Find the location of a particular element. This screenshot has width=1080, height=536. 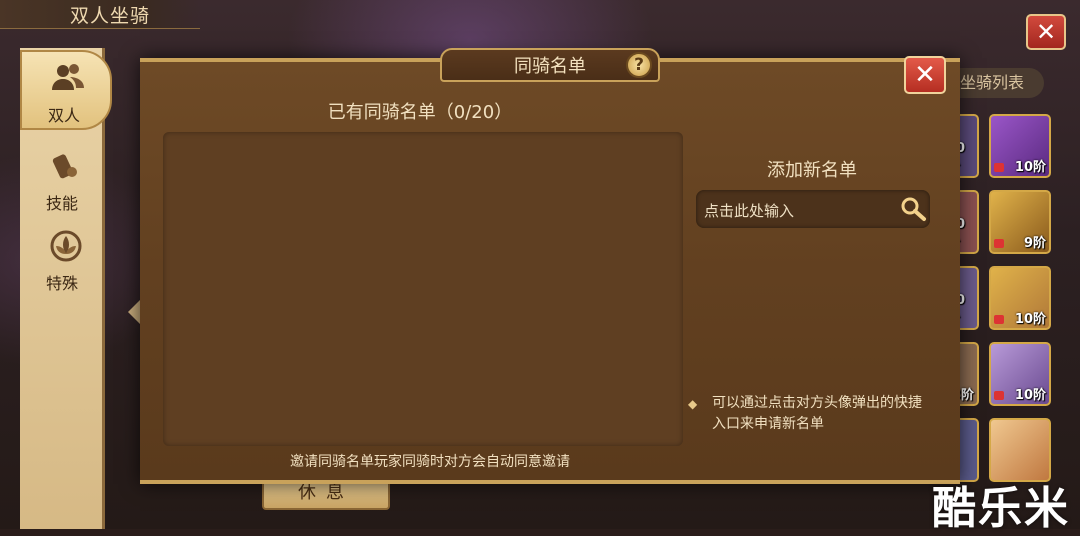

tab-special: 特殊 is located at coordinates (66, 260).